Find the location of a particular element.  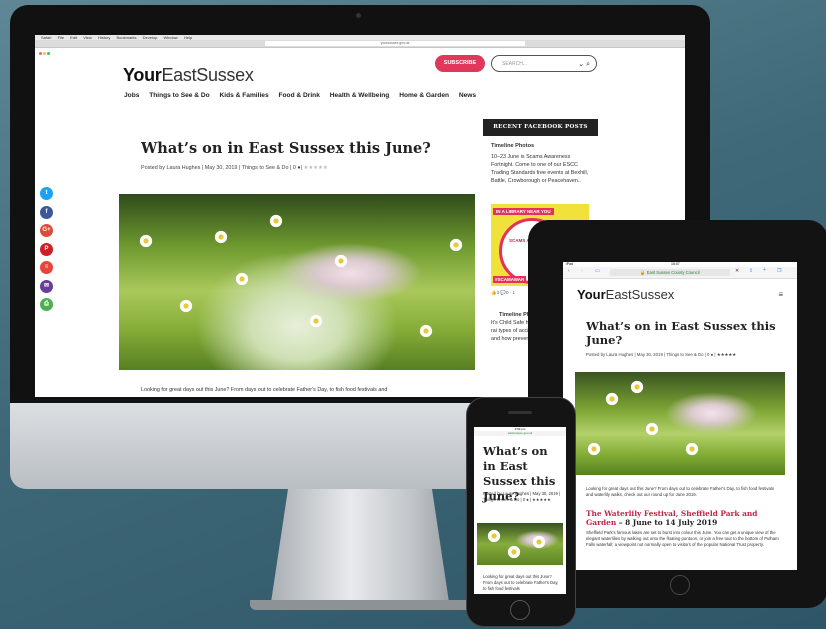

zoom-icon is located at coordinates (48, 53).